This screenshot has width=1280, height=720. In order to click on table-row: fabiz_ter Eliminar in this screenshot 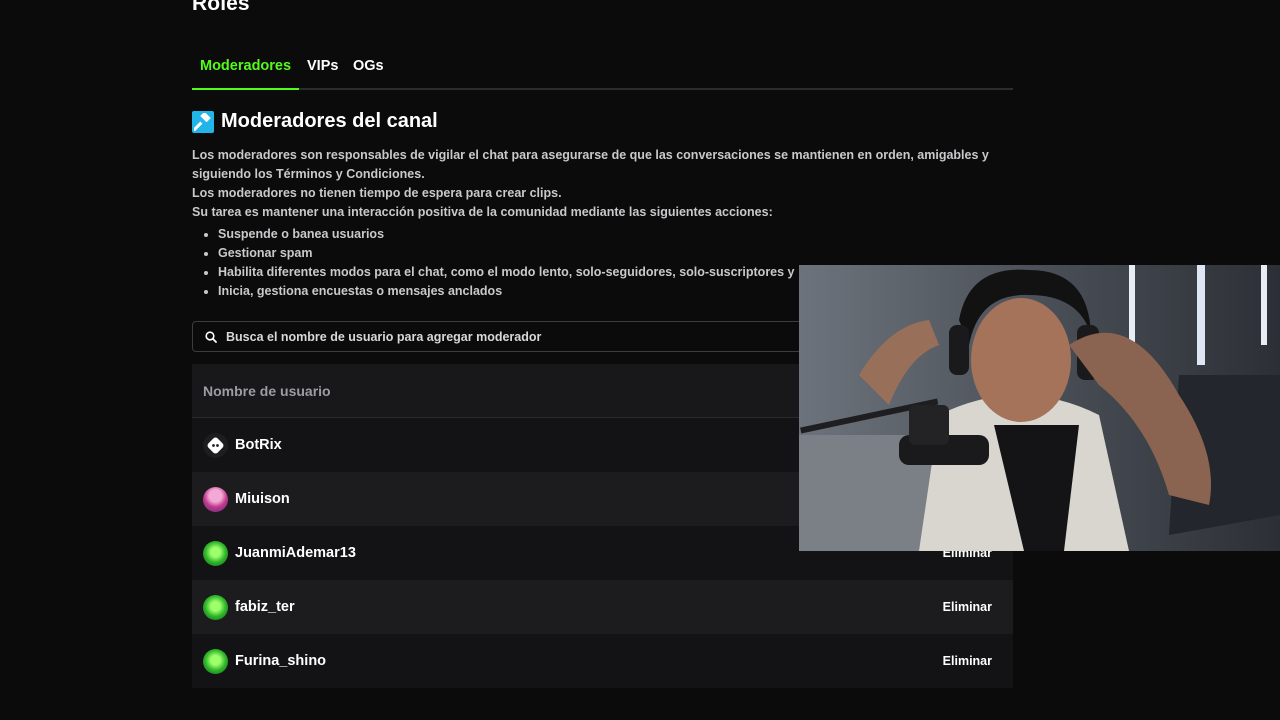, I will do `click(602, 607)`.